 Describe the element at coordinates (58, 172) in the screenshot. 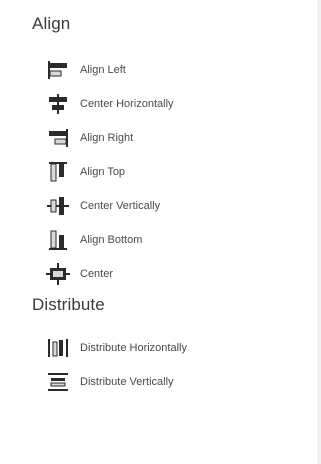

I see `align-top-icon` at that location.